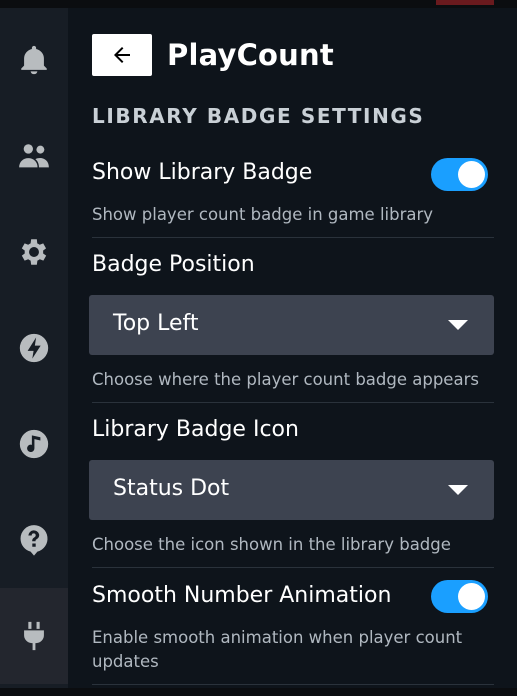  Describe the element at coordinates (291, 490) in the screenshot. I see `badge-icon-dropdown: Status Dot` at that location.